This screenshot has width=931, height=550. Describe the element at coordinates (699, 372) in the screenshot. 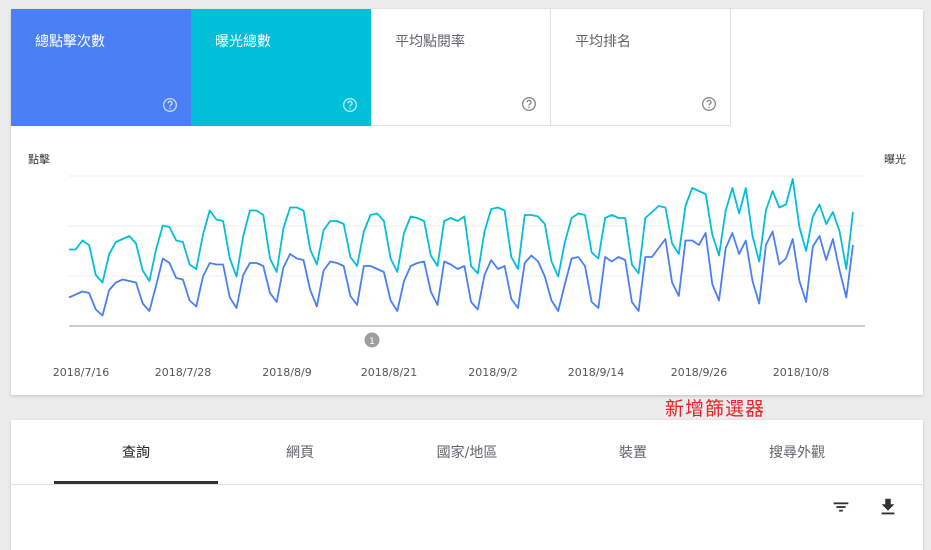

I see `x-tick-label: 2018/9/26` at that location.